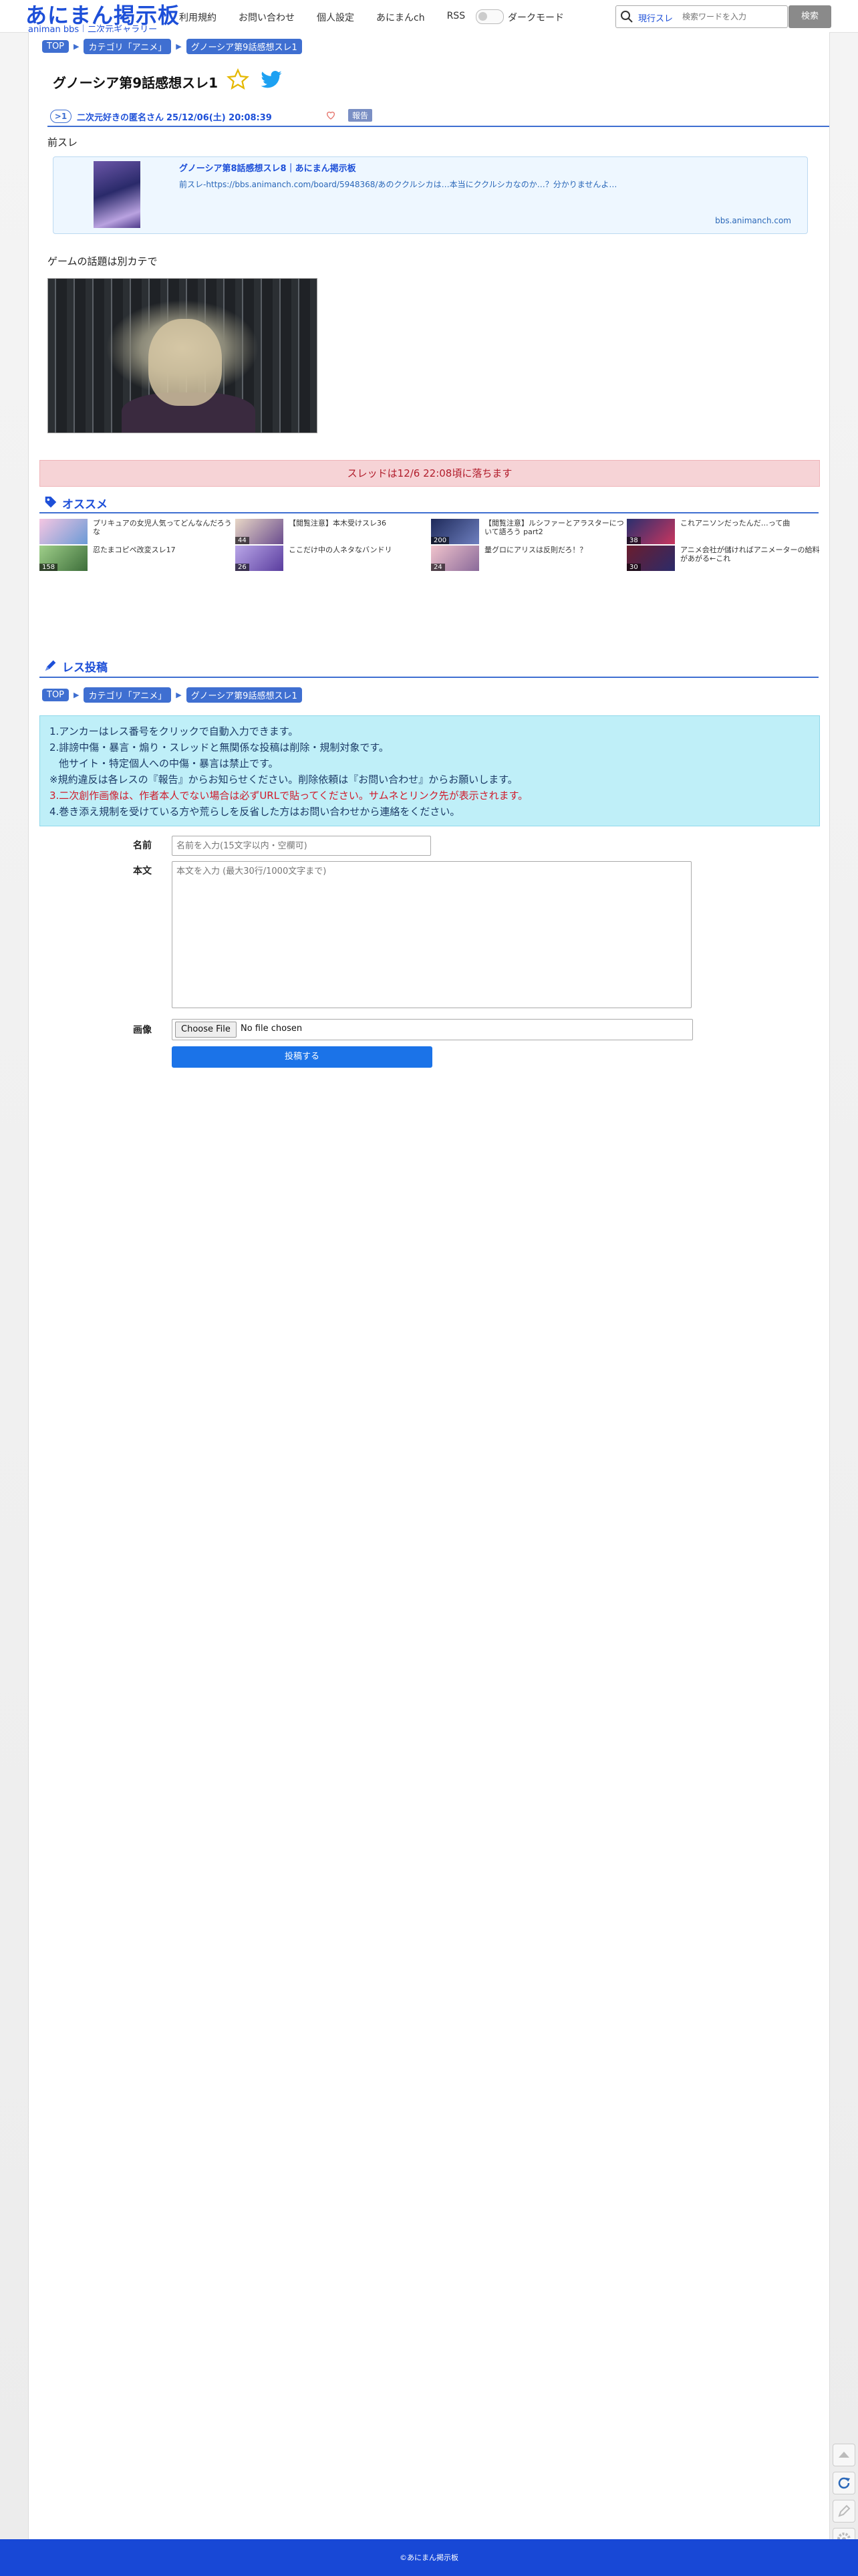  What do you see at coordinates (238, 79) in the screenshot?
I see `favorite-star-icon` at bounding box center [238, 79].